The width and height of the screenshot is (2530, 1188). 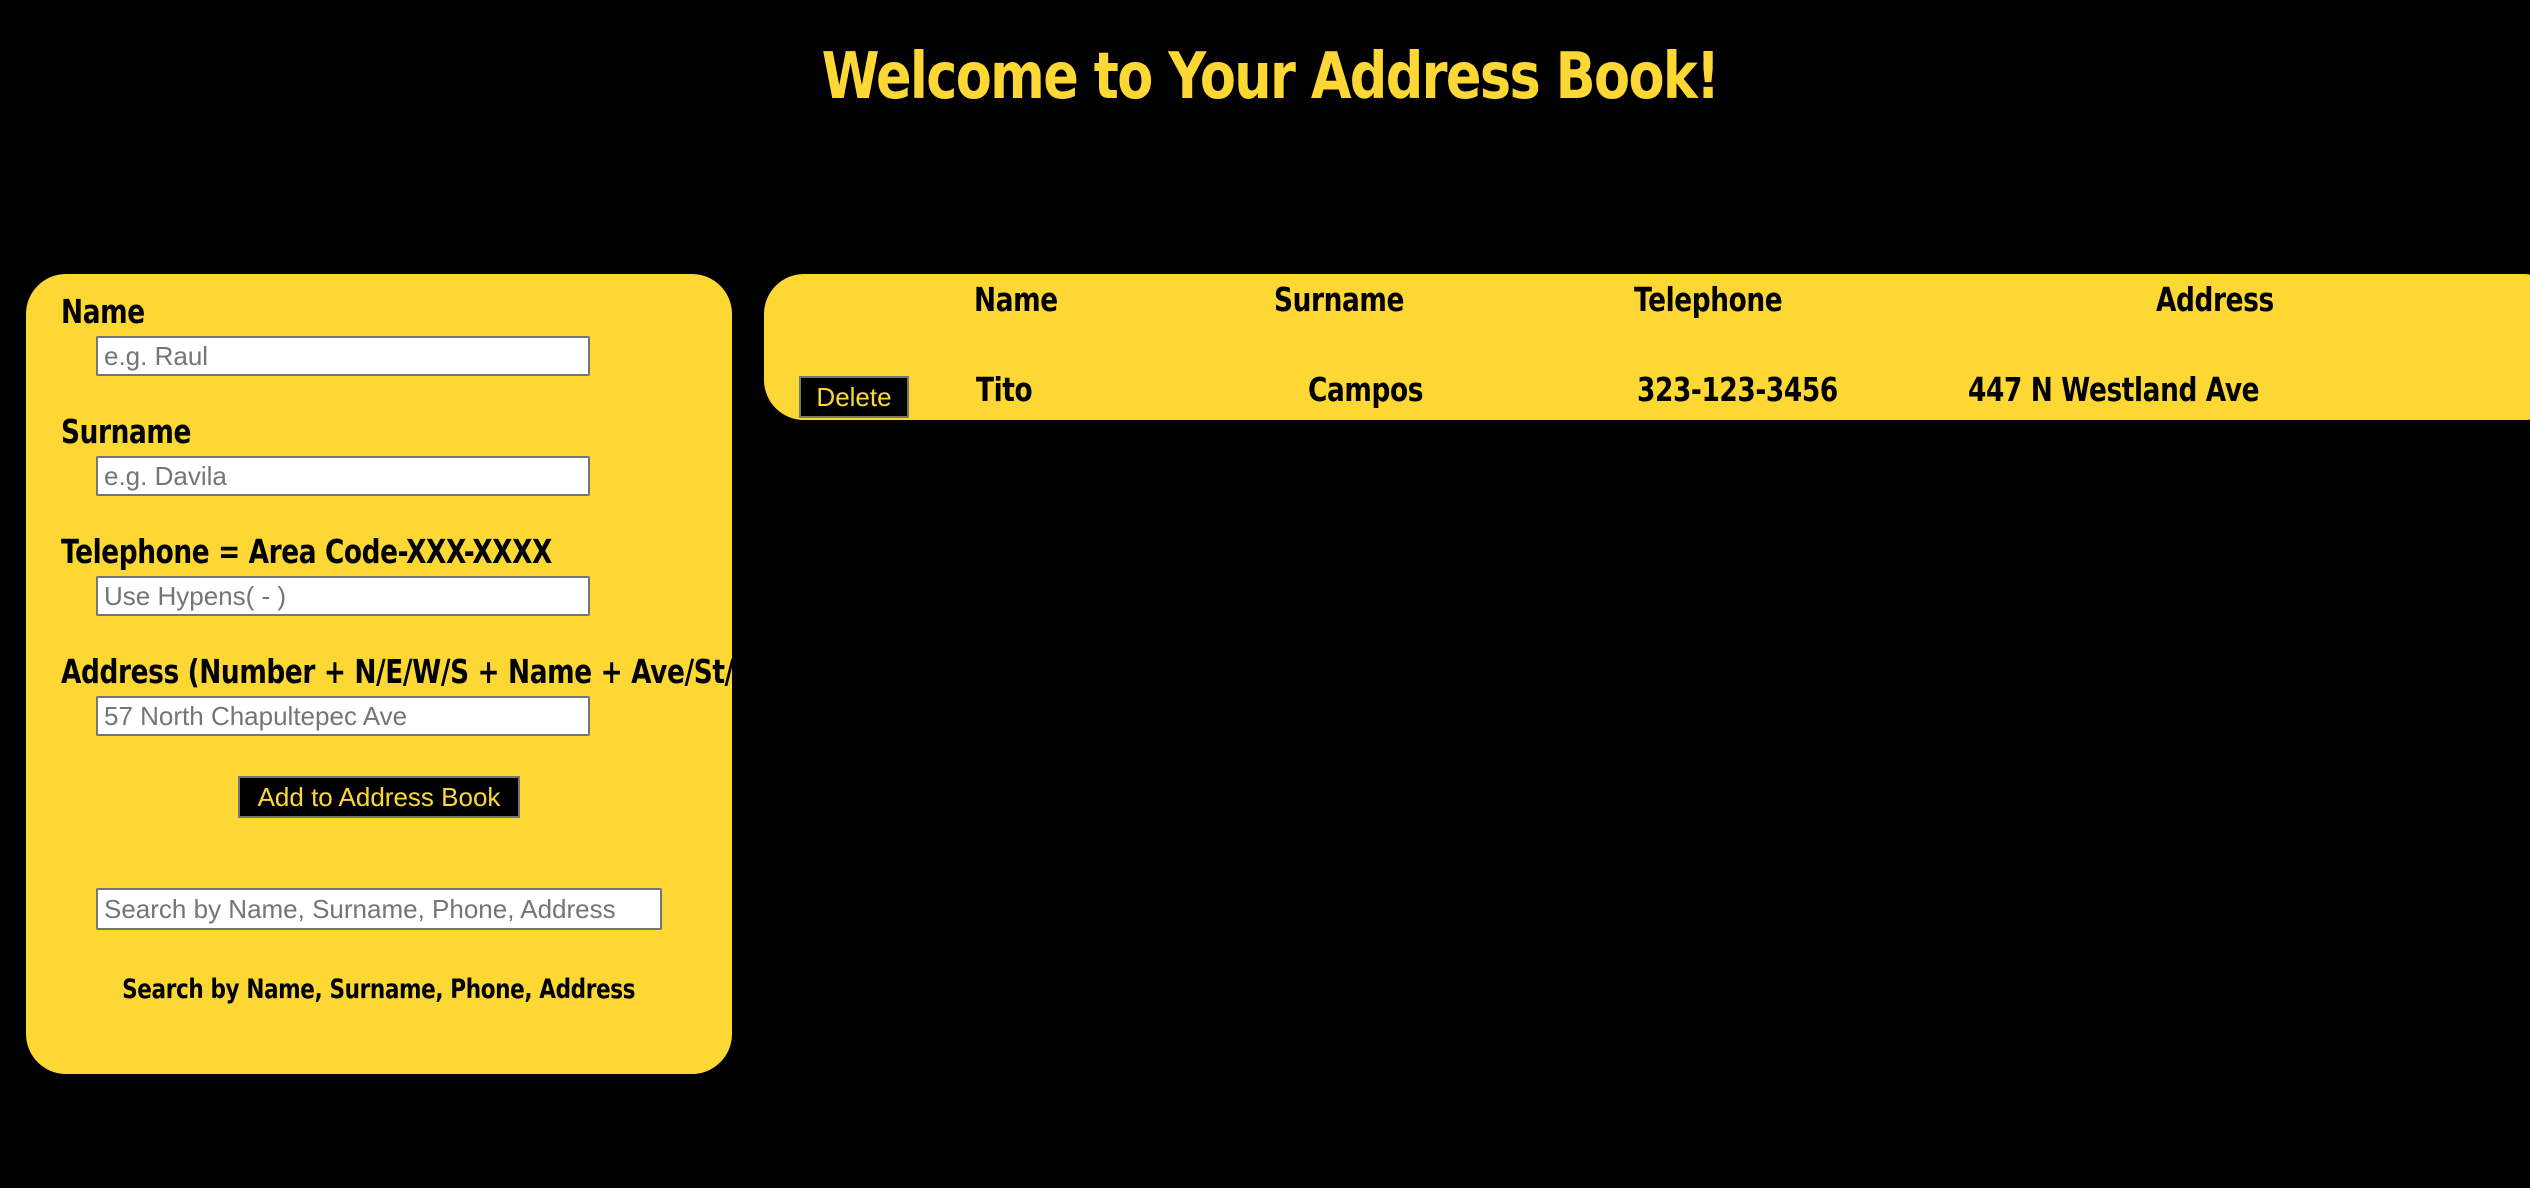 What do you see at coordinates (1708, 299) in the screenshot?
I see `column-header-telephone: Telephone` at bounding box center [1708, 299].